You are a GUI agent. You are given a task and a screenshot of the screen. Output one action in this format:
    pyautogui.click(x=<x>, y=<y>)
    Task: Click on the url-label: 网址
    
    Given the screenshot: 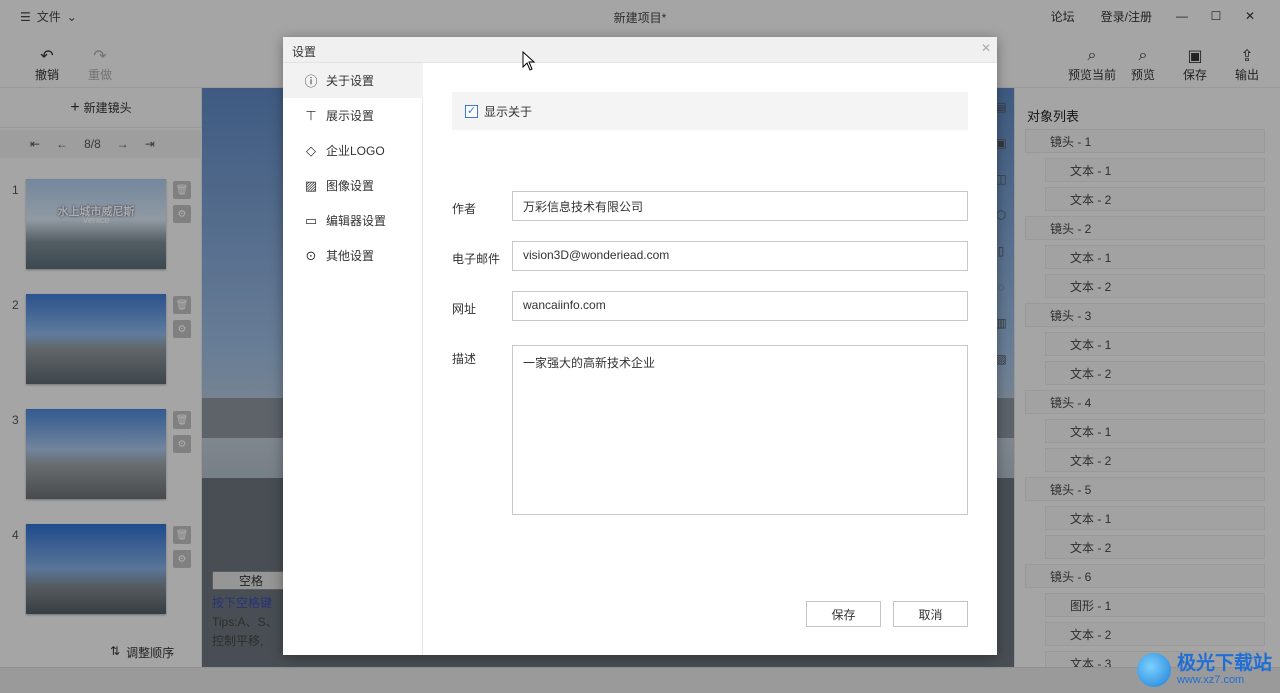 What is the action you would take?
    pyautogui.click(x=464, y=309)
    